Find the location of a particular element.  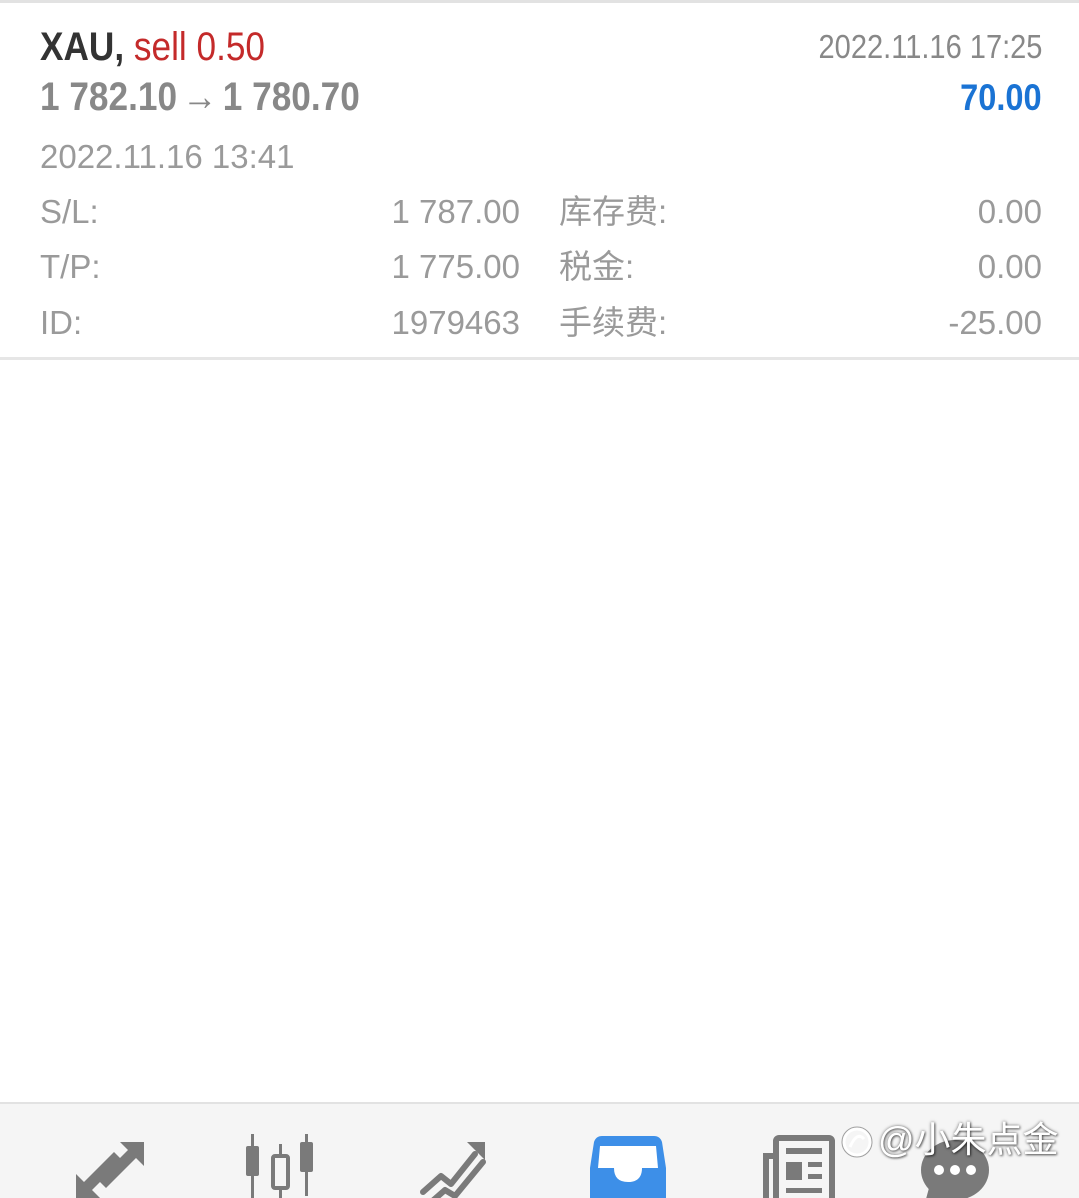

trade-prices: 1 782.10 → 1 780.70 is located at coordinates (200, 97).